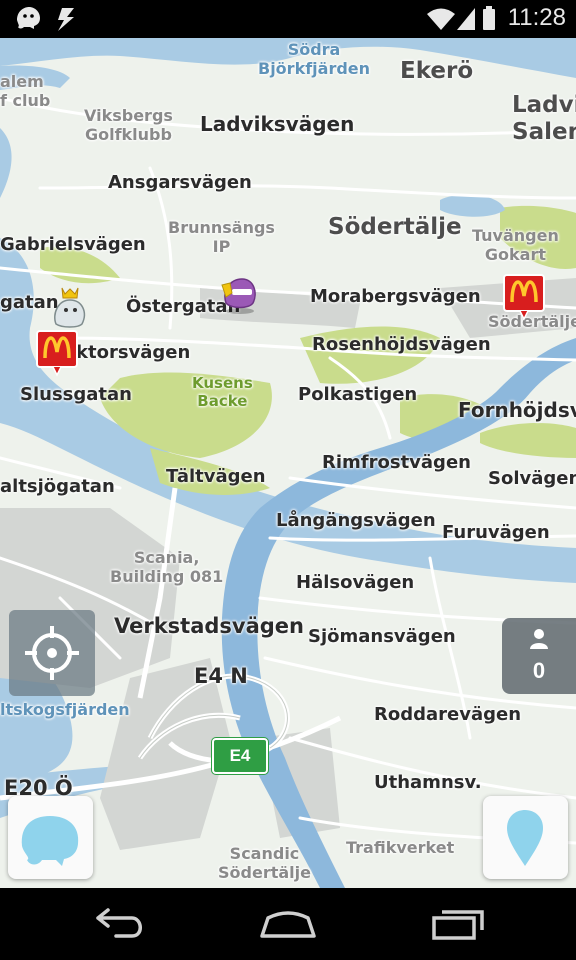  Describe the element at coordinates (539, 670) in the screenshot. I see `wazers-count: 0` at that location.